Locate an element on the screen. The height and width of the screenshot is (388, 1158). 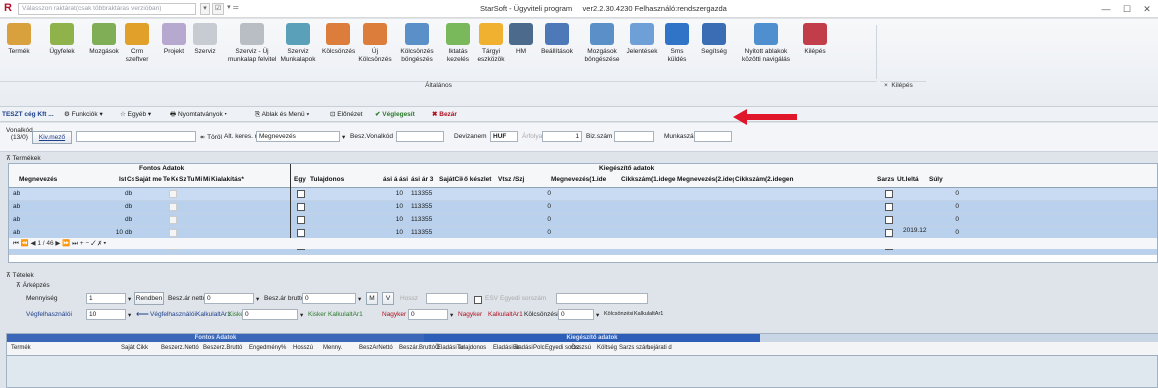
column-header: Kialakítás* is located at coordinates (252, 179).